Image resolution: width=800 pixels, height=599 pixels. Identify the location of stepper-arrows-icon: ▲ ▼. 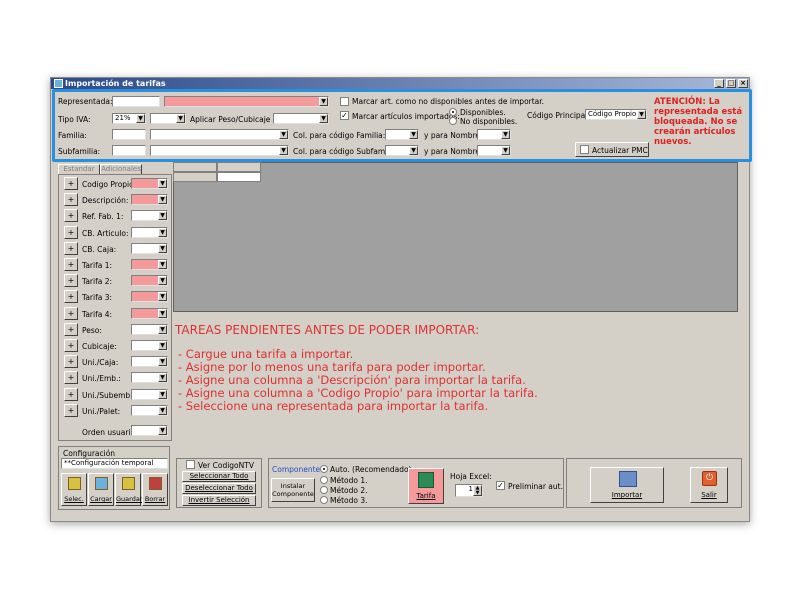
(477, 490).